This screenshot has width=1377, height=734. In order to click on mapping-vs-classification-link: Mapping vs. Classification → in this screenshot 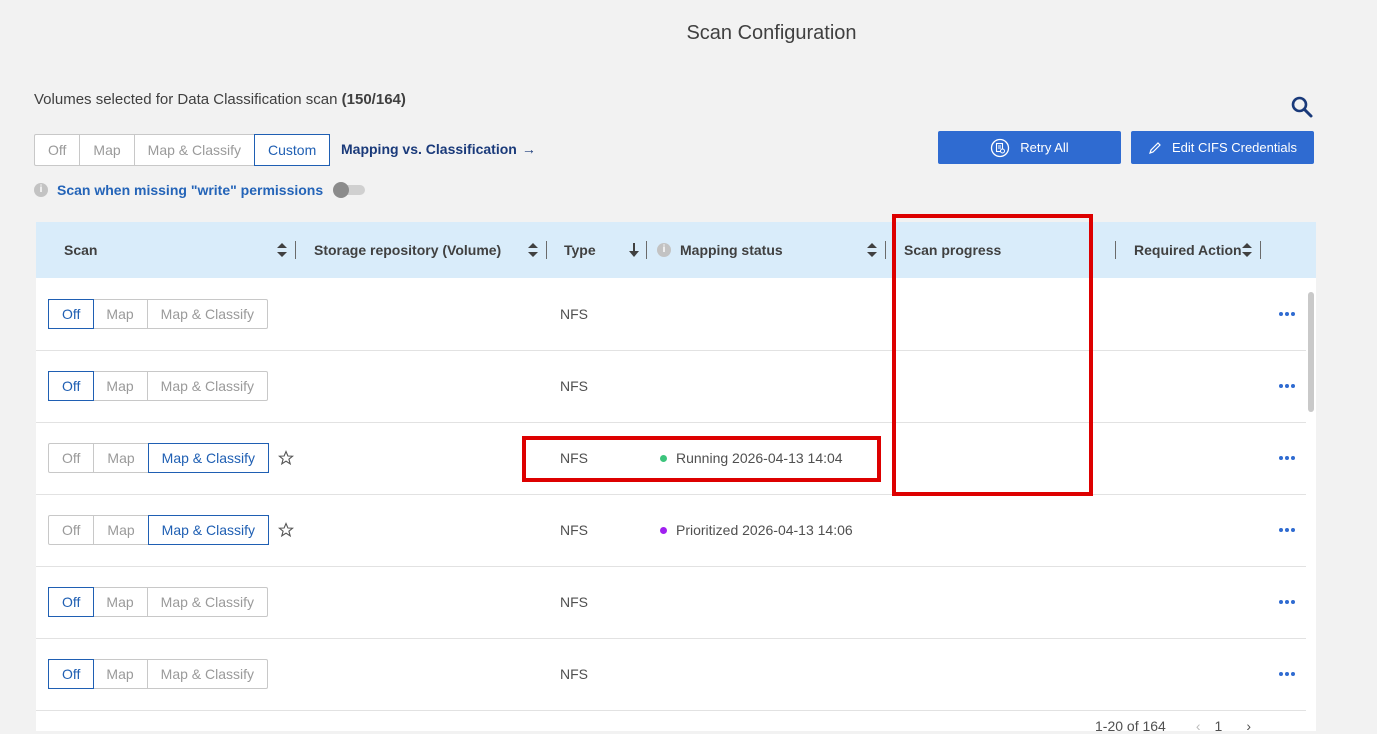, I will do `click(438, 149)`.